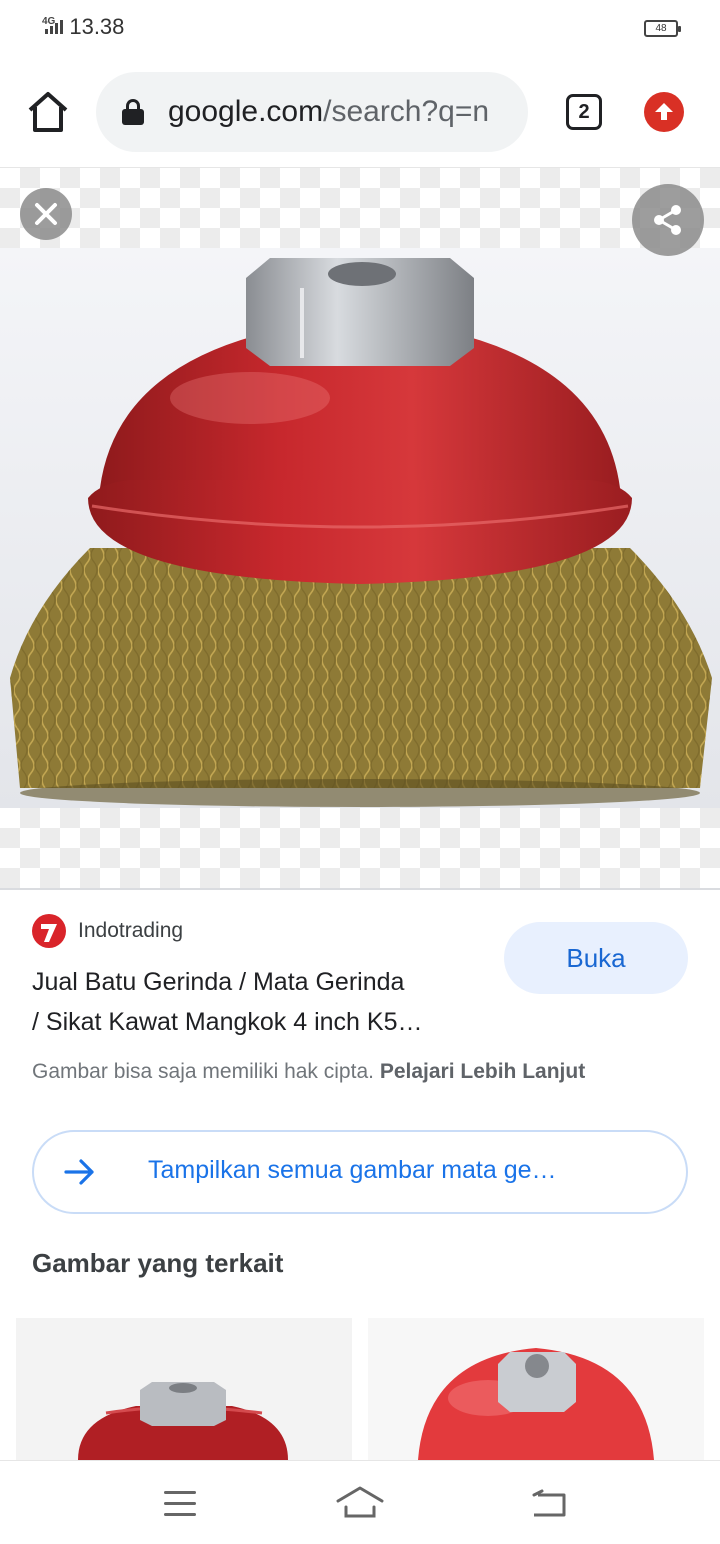  I want to click on url-text: google.com/search?q=n, so click(328, 112).